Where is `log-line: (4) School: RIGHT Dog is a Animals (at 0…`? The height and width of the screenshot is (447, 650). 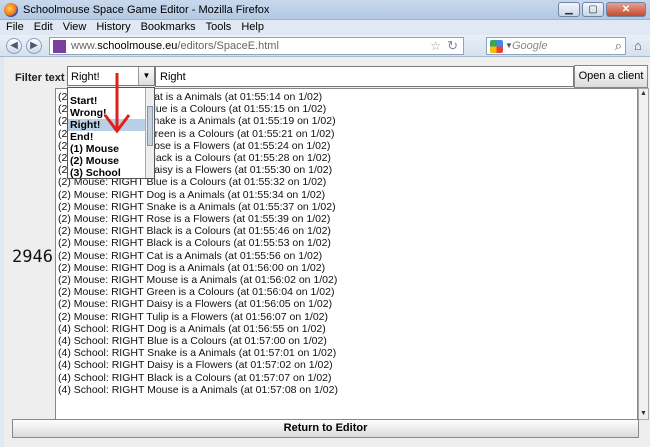
log-line: (4) School: RIGHT Dog is a Animals (at 0… is located at coordinates (192, 328).